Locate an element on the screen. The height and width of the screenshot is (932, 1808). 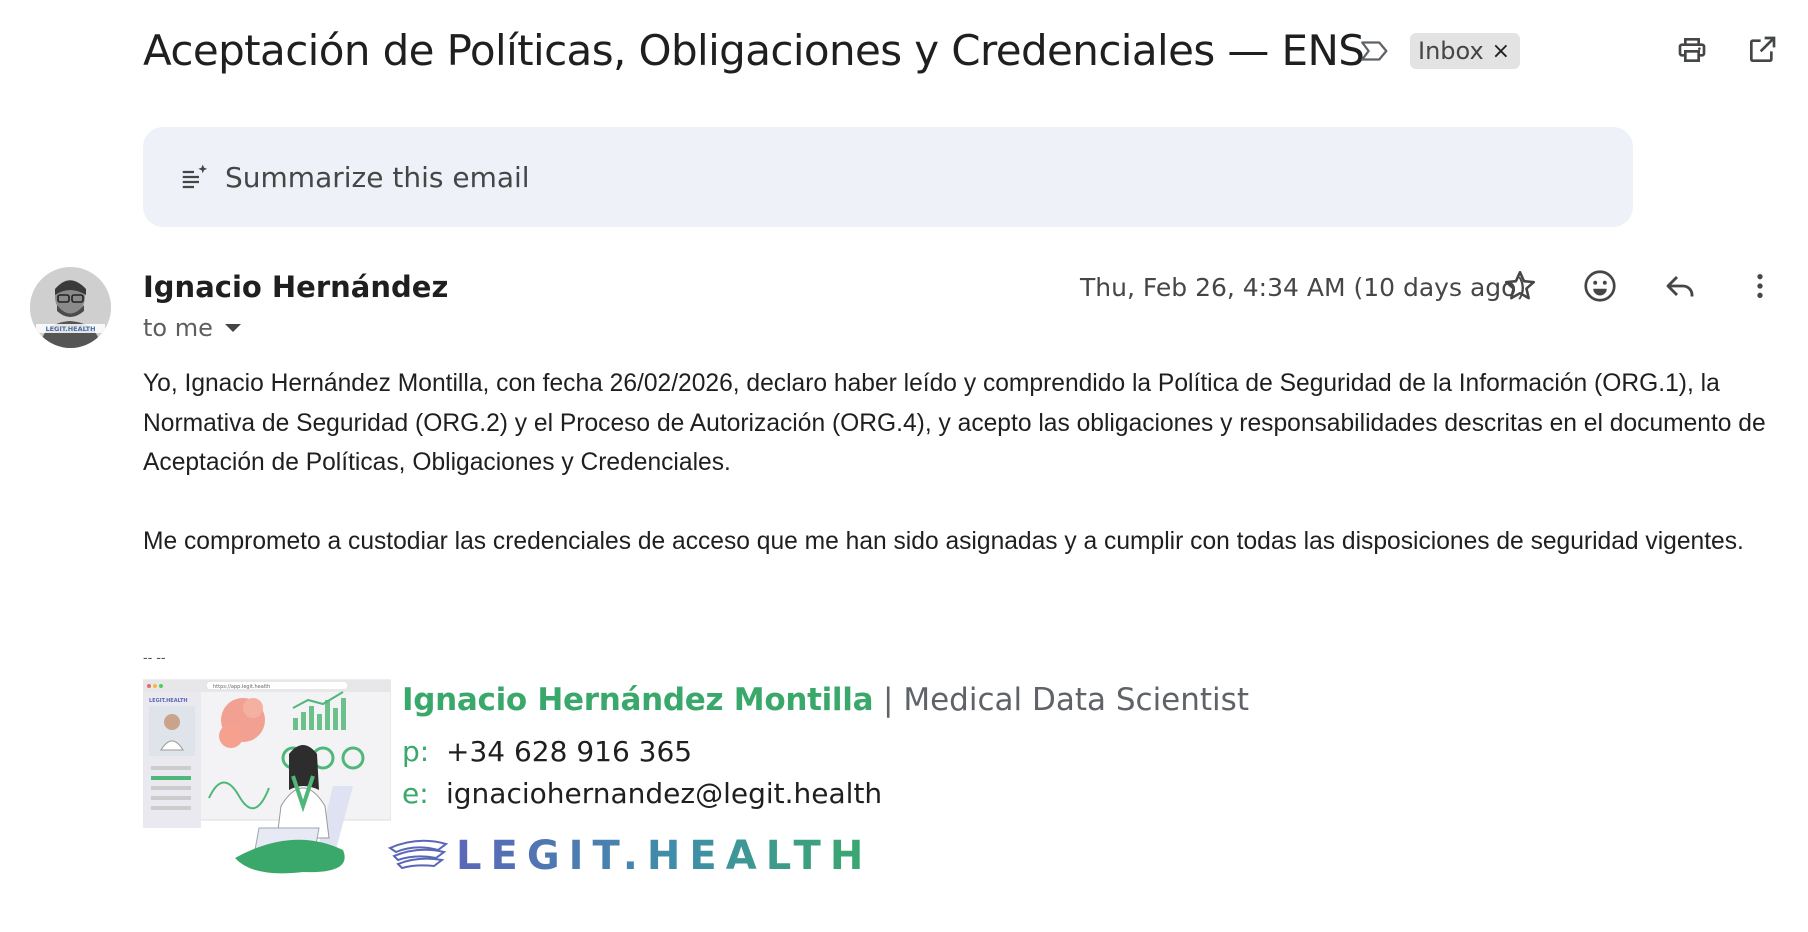
reply-button is located at coordinates (1680, 286).